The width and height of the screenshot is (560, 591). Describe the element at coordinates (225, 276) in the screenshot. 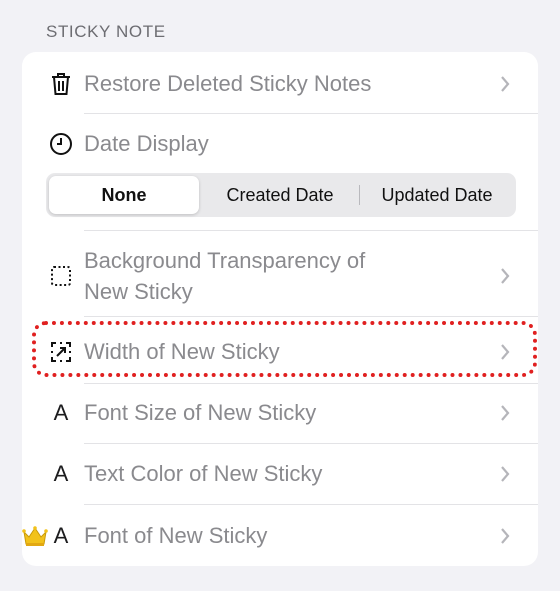

I see `background-transparency-label: Background Transparency of New Sticky` at that location.